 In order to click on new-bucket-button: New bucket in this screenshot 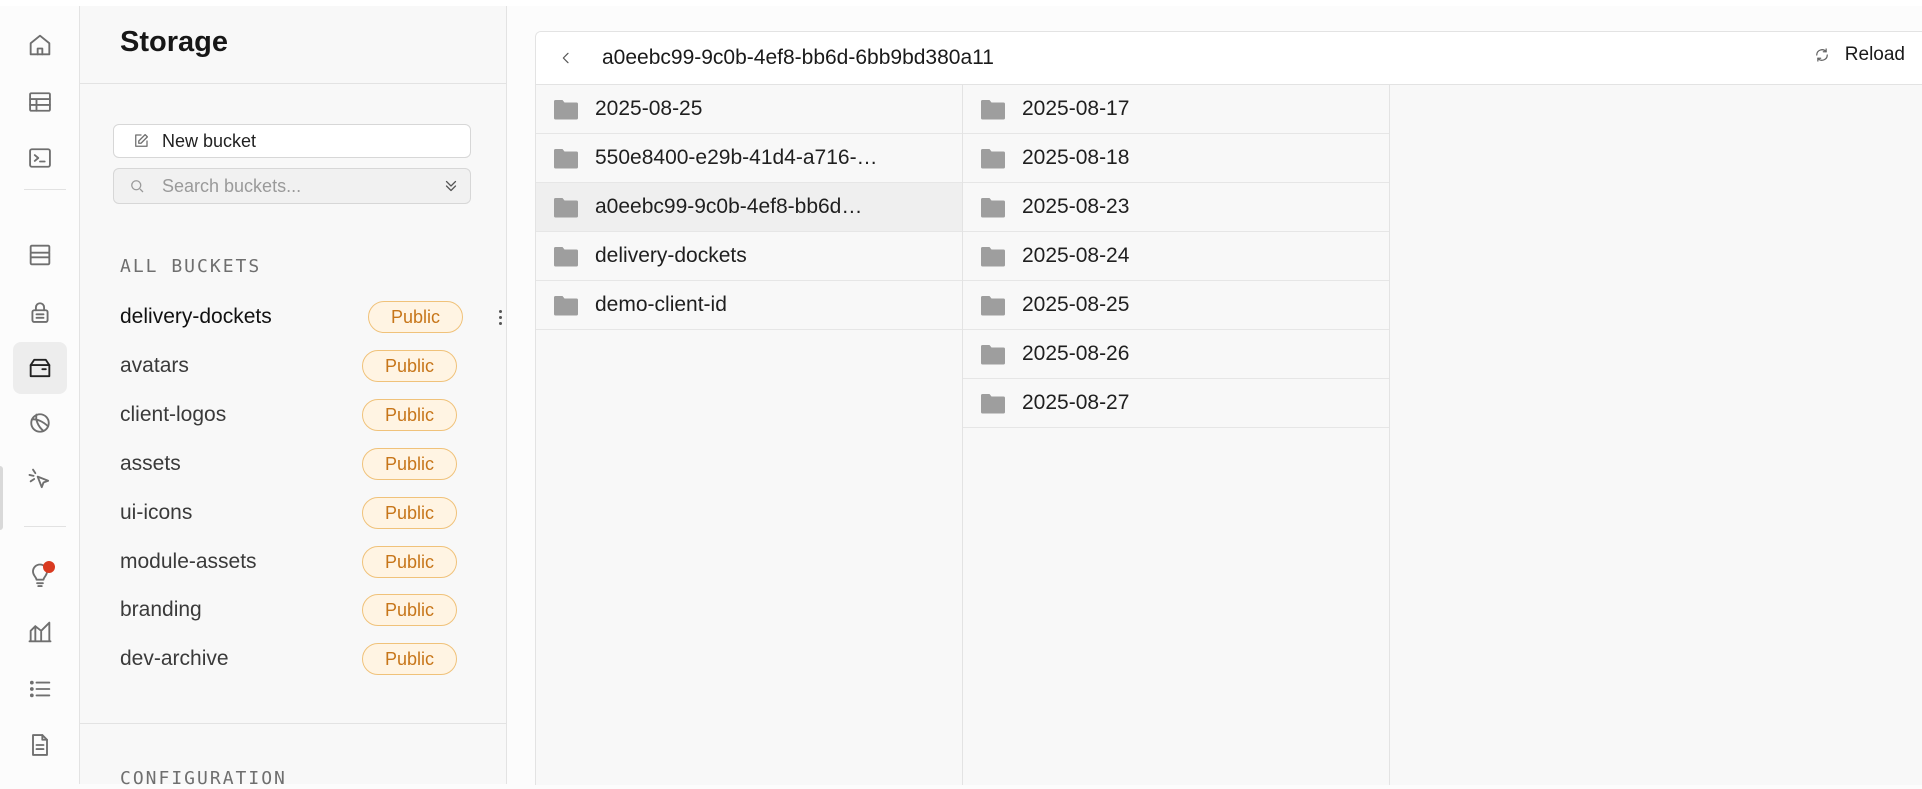, I will do `click(292, 141)`.